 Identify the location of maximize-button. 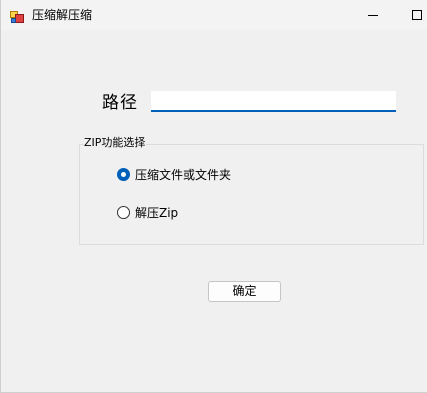
(416, 15).